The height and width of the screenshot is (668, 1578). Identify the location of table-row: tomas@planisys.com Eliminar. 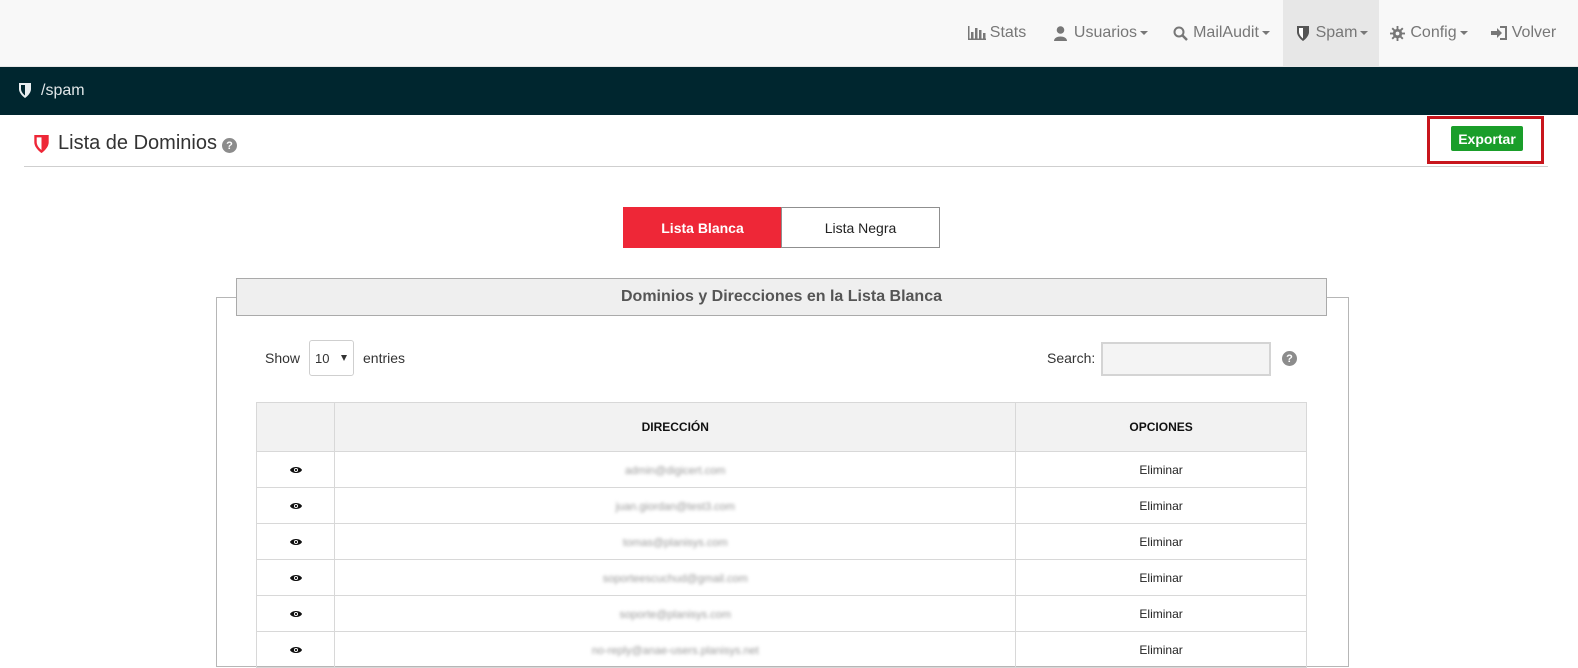
(781, 541).